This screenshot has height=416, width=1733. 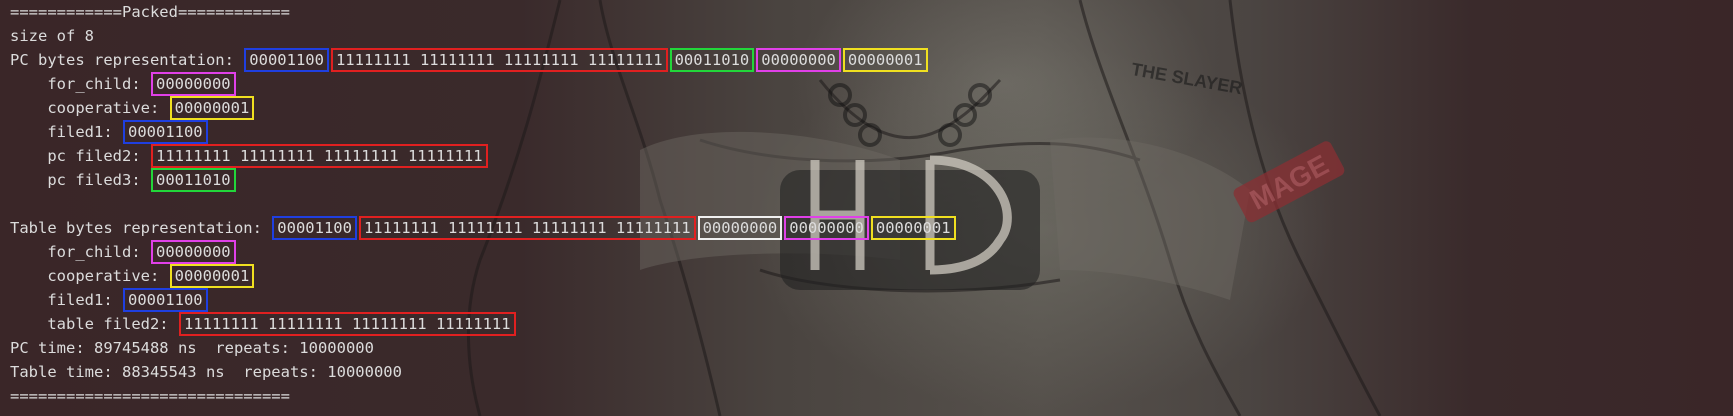 I want to click on table-cooperative-line: cooperative: 00000001, so click(x=483, y=276).